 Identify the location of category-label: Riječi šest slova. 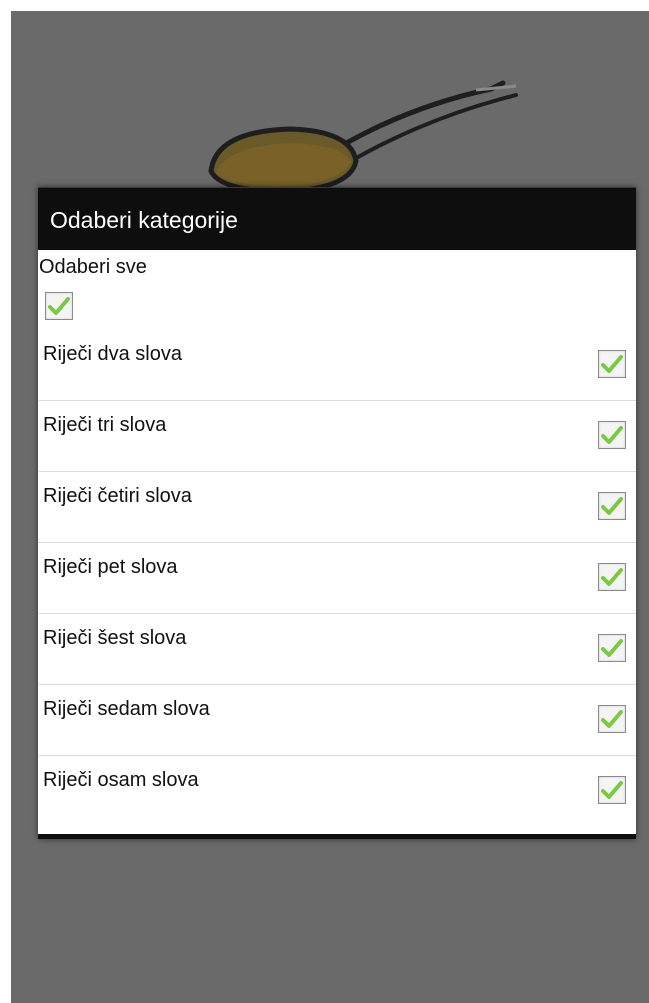
(115, 638).